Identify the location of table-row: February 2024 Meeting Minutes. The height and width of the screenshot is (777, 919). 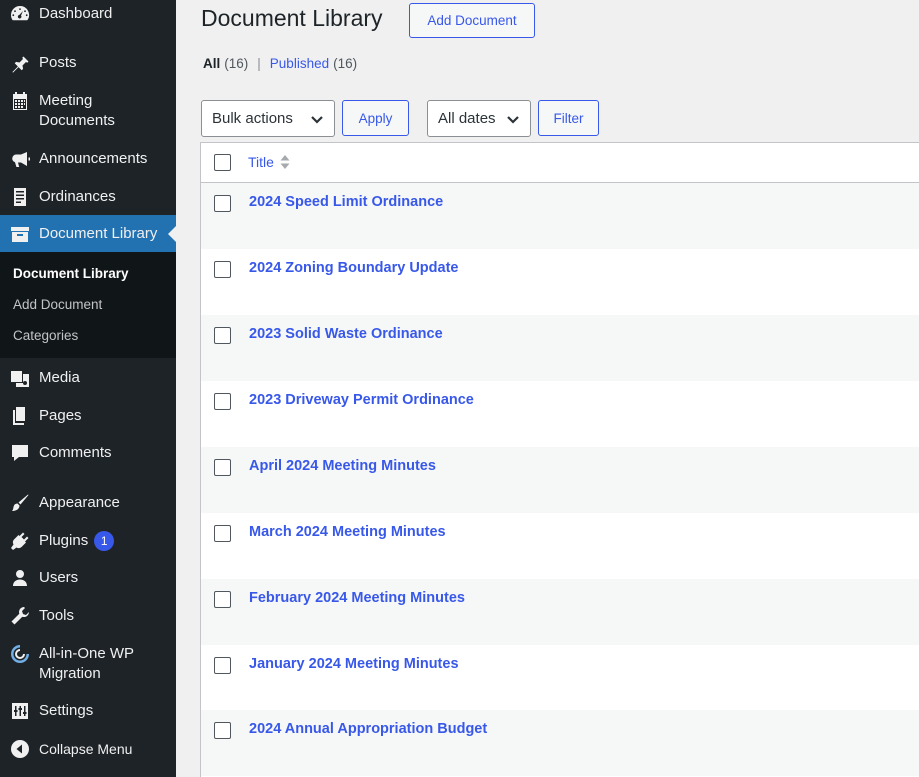
(560, 612).